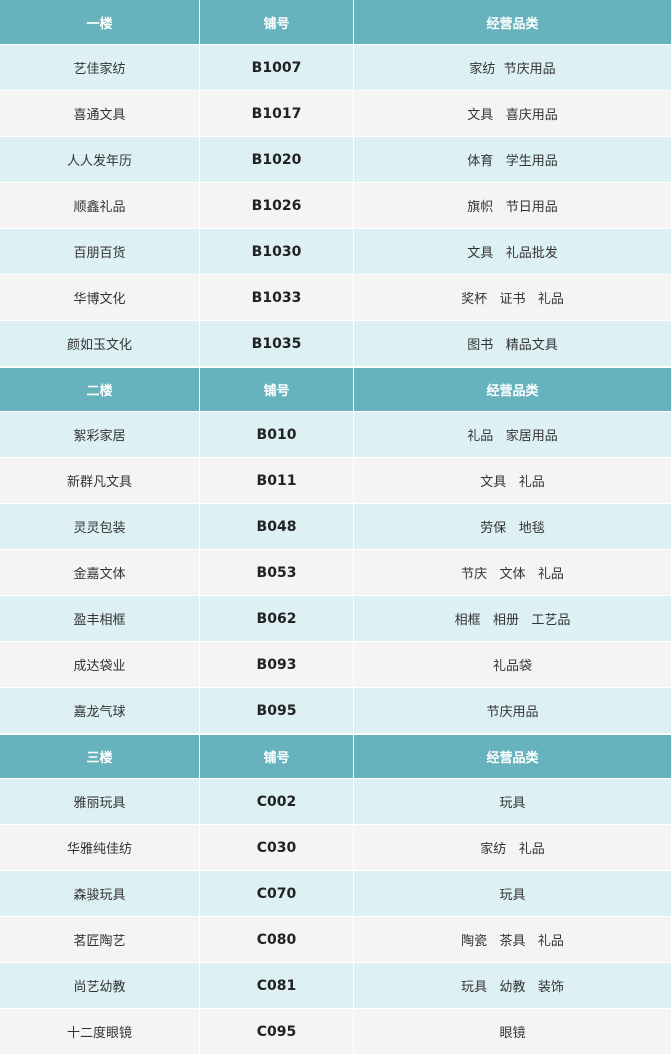 This screenshot has width=671, height=1055. I want to click on floor-header: 三楼, so click(100, 756).